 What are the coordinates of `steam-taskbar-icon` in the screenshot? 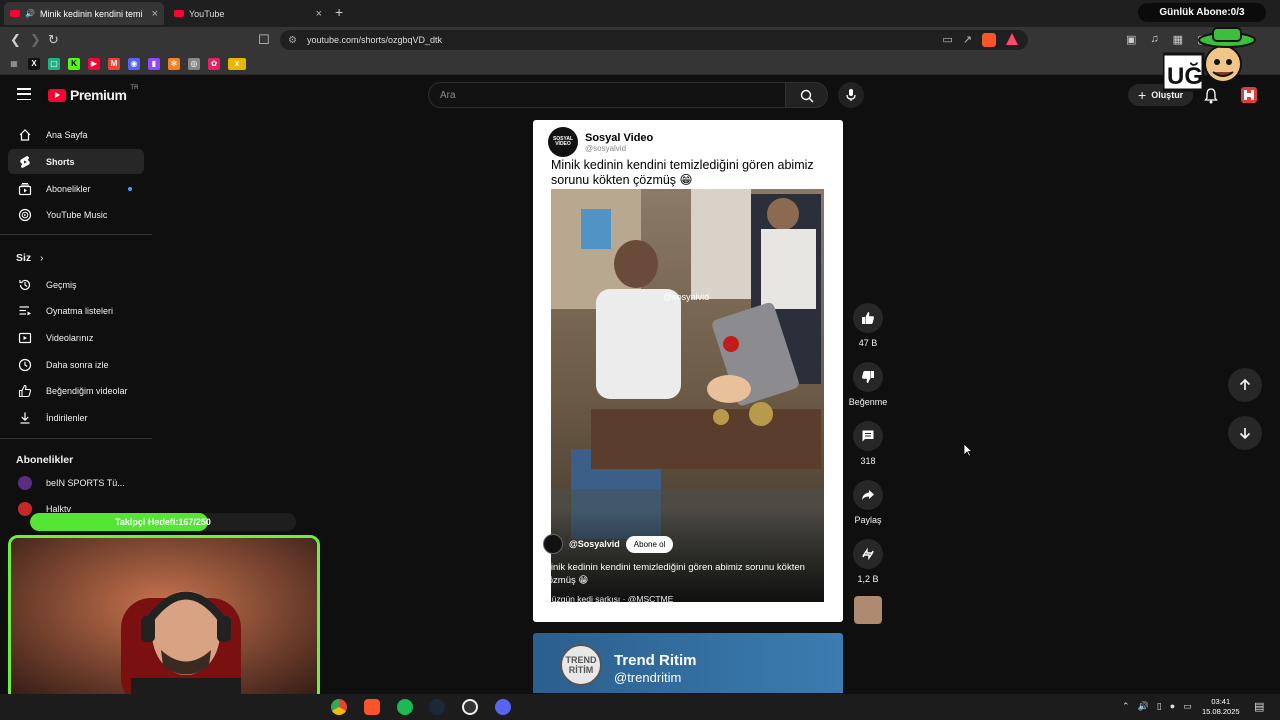 It's located at (437, 707).